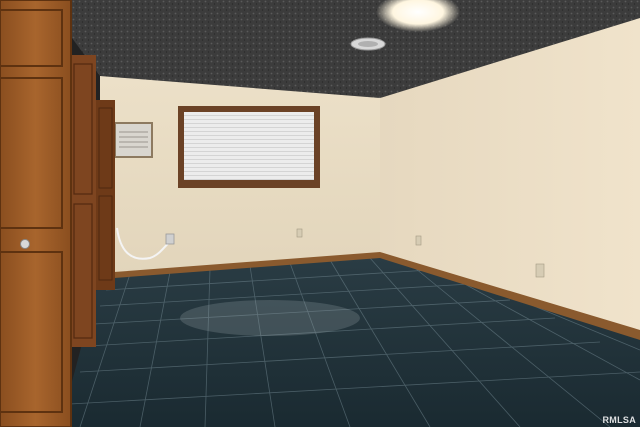 The image size is (640, 427). I want to click on floor-light-patch, so click(270, 318).